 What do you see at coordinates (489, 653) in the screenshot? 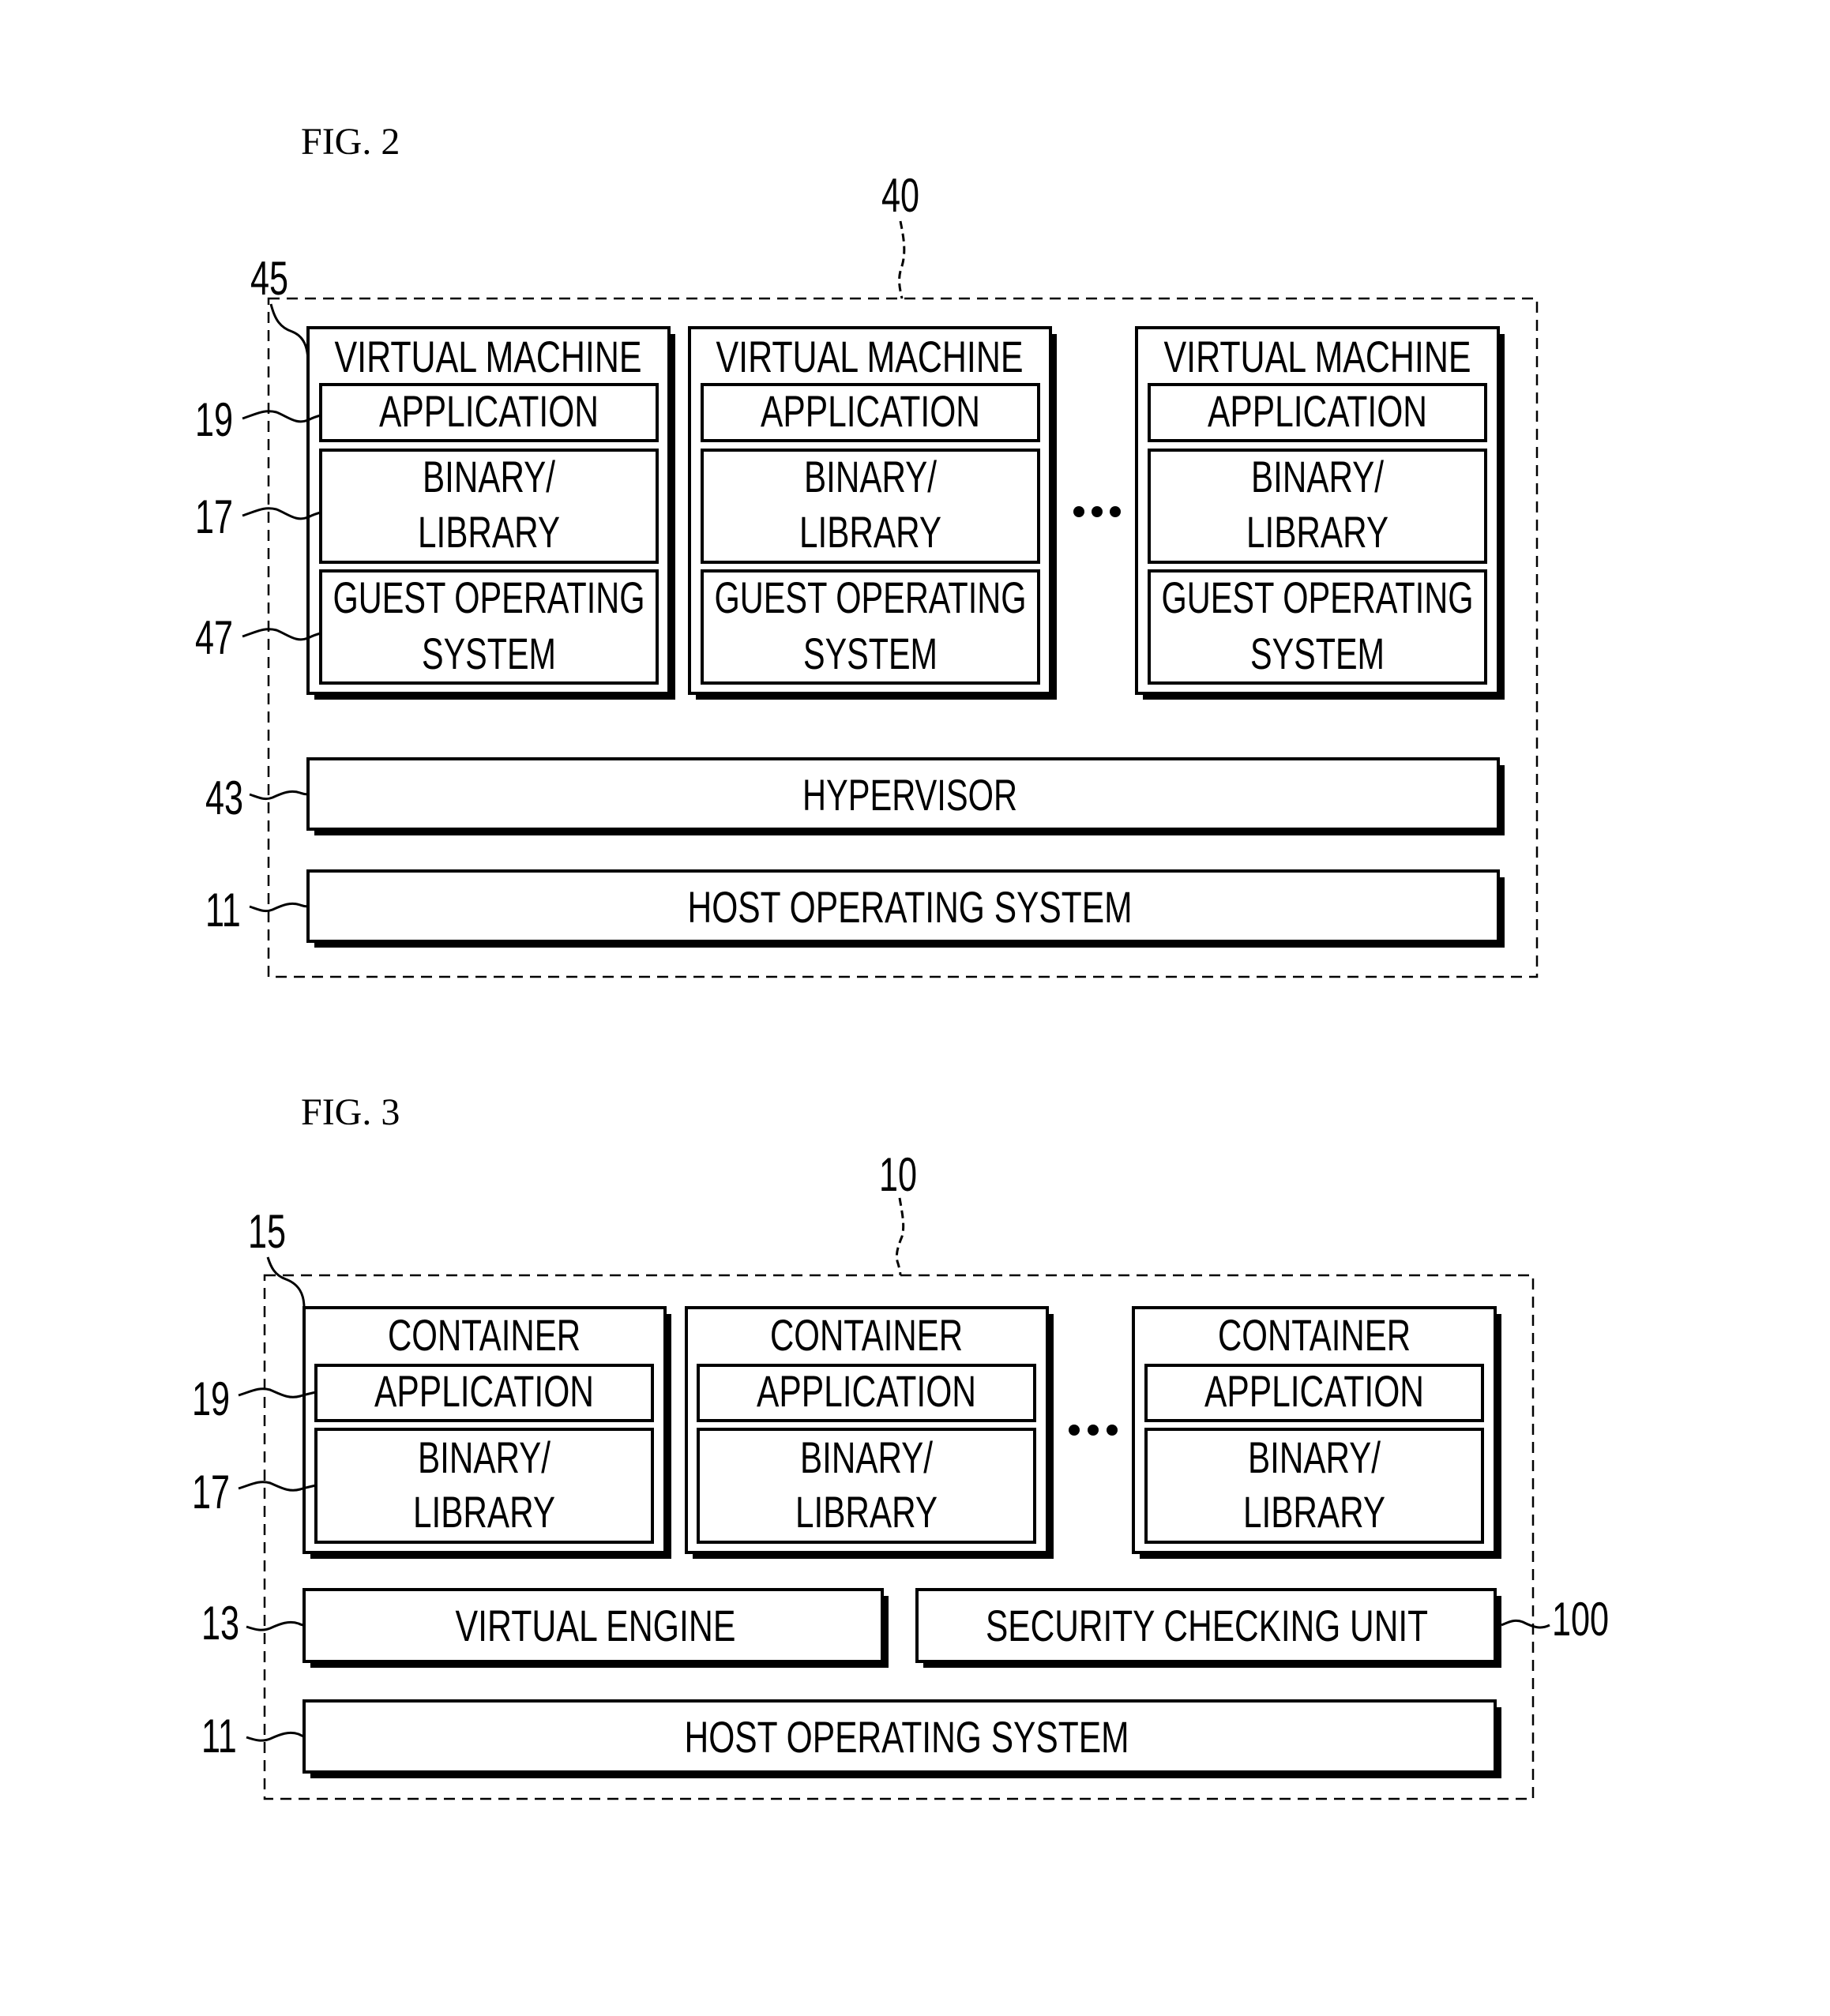
I see `vm1-guest-os-label-2: SYSTEM` at bounding box center [489, 653].